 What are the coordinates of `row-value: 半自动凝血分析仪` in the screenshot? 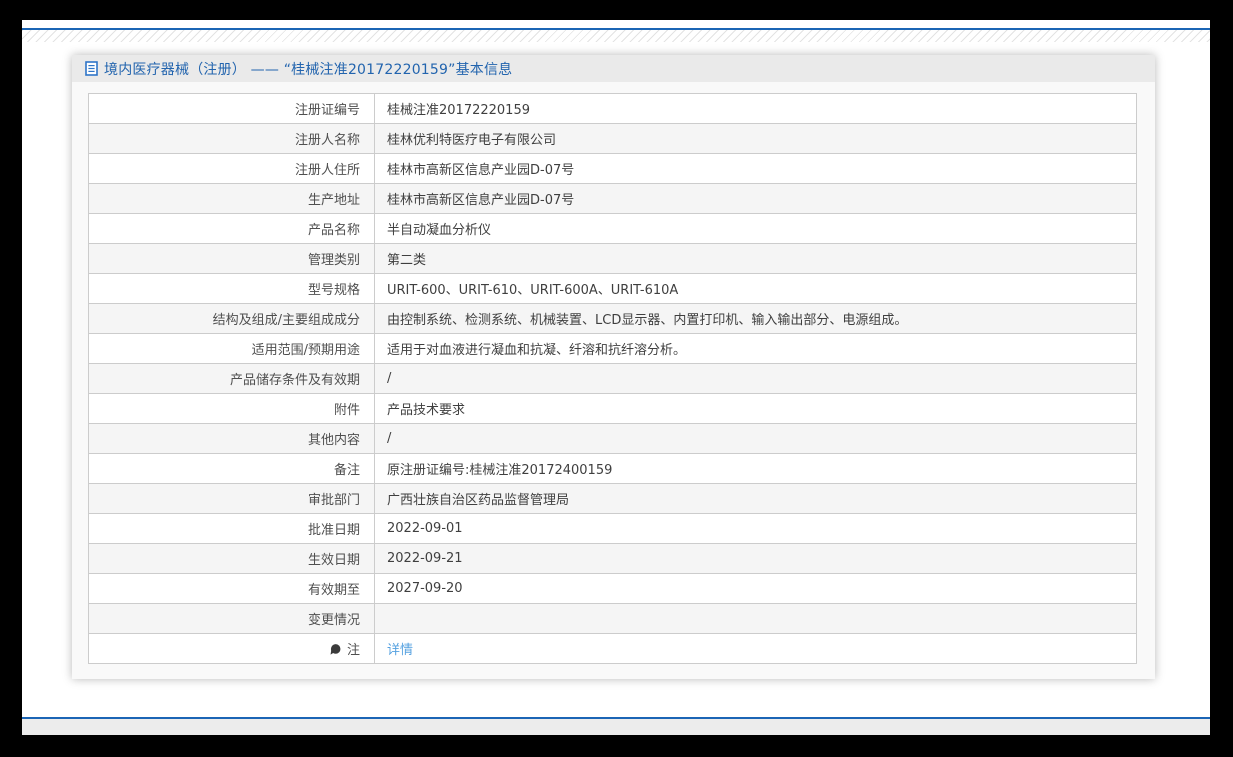 It's located at (439, 230).